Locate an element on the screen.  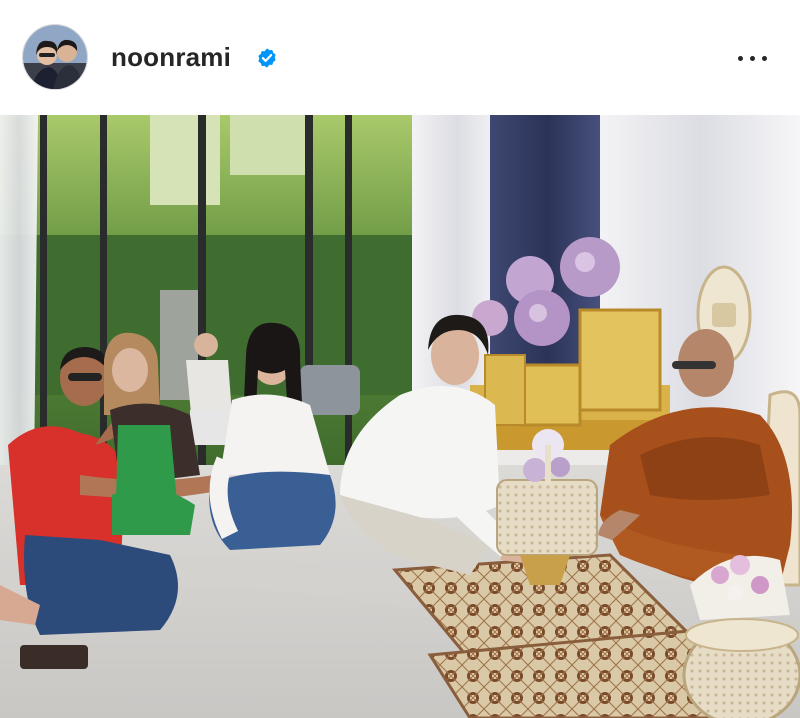
more-options-button is located at coordinates (754, 58).